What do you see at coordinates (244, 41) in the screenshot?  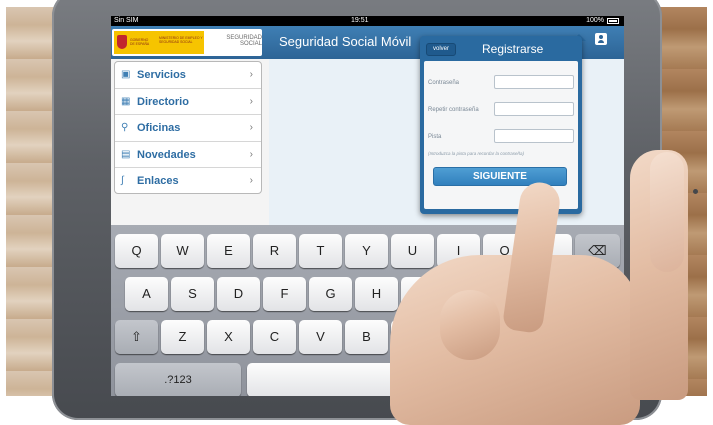 I see `logo-ss-text: SEGURIDAD SOCIAL` at bounding box center [244, 41].